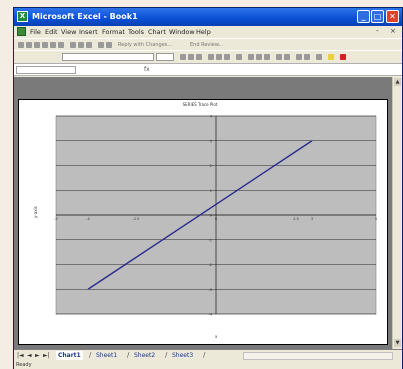 Image resolution: width=403 pixels, height=369 pixels. I want to click on vertical-scrollbar: ▲ ▼, so click(397, 213).